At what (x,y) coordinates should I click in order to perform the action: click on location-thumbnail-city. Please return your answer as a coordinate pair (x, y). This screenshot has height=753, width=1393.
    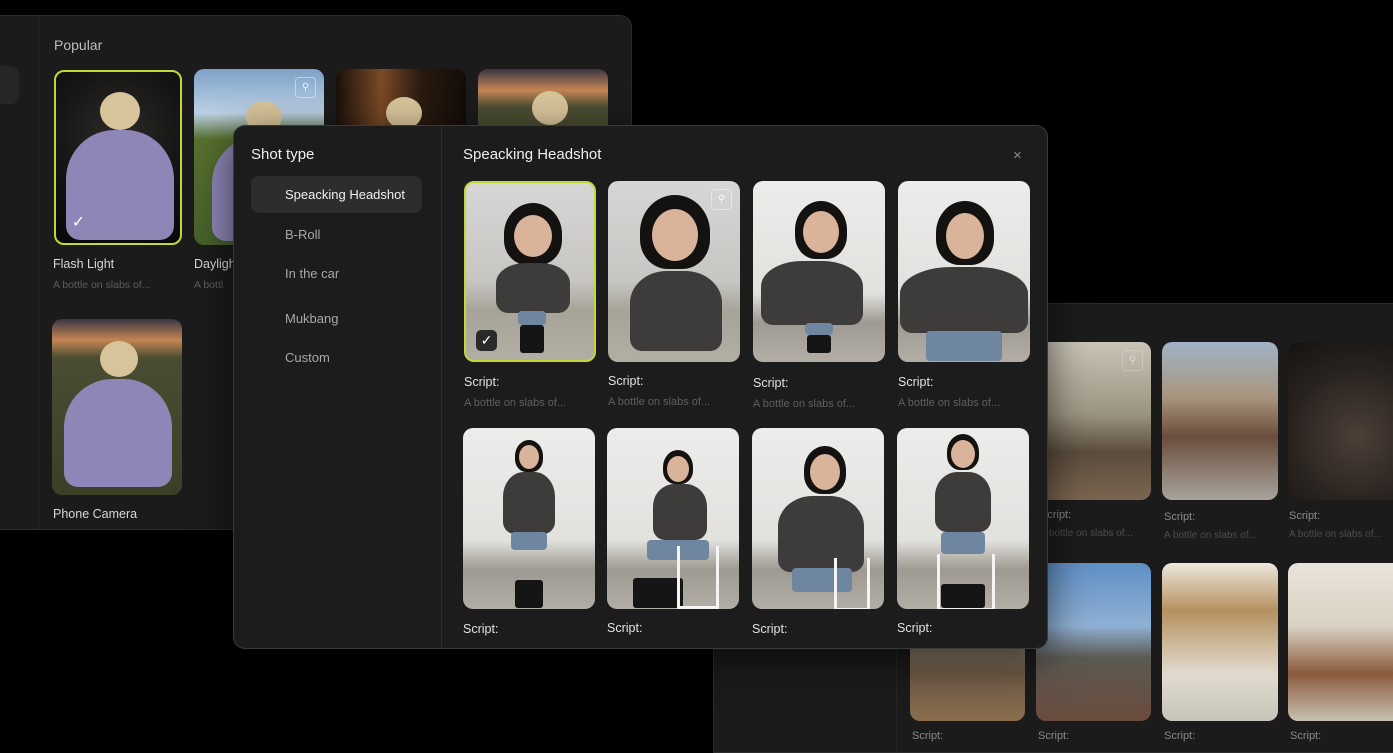
    Looking at the image, I should click on (1093, 642).